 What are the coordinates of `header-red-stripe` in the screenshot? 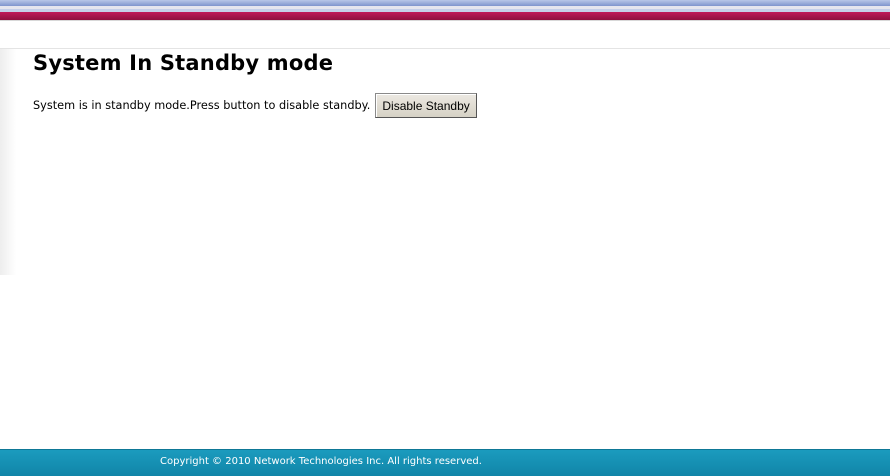 It's located at (445, 16).